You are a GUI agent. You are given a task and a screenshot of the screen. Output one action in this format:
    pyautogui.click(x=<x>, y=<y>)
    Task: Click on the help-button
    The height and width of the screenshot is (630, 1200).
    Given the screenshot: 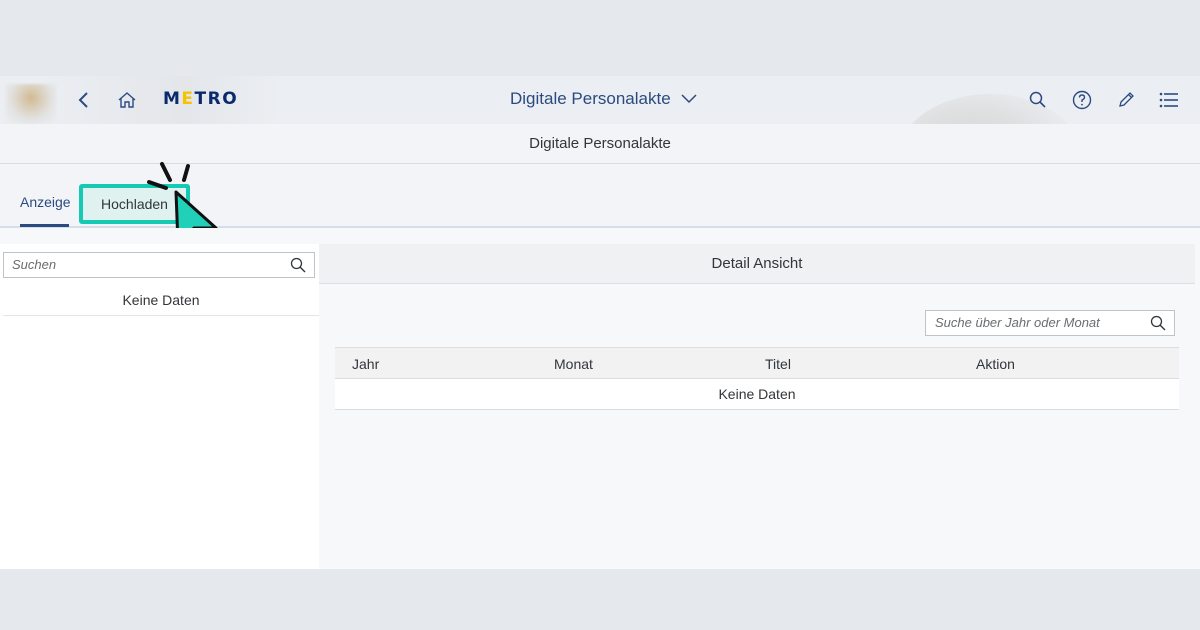 What is the action you would take?
    pyautogui.click(x=1082, y=100)
    